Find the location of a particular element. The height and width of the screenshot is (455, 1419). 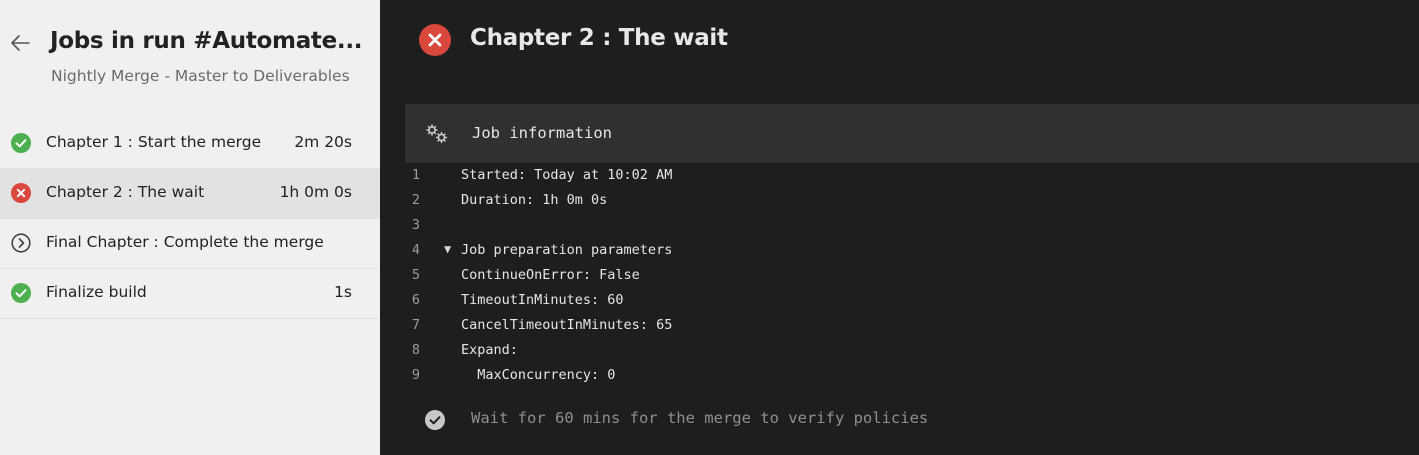

back-button is located at coordinates (20, 43).